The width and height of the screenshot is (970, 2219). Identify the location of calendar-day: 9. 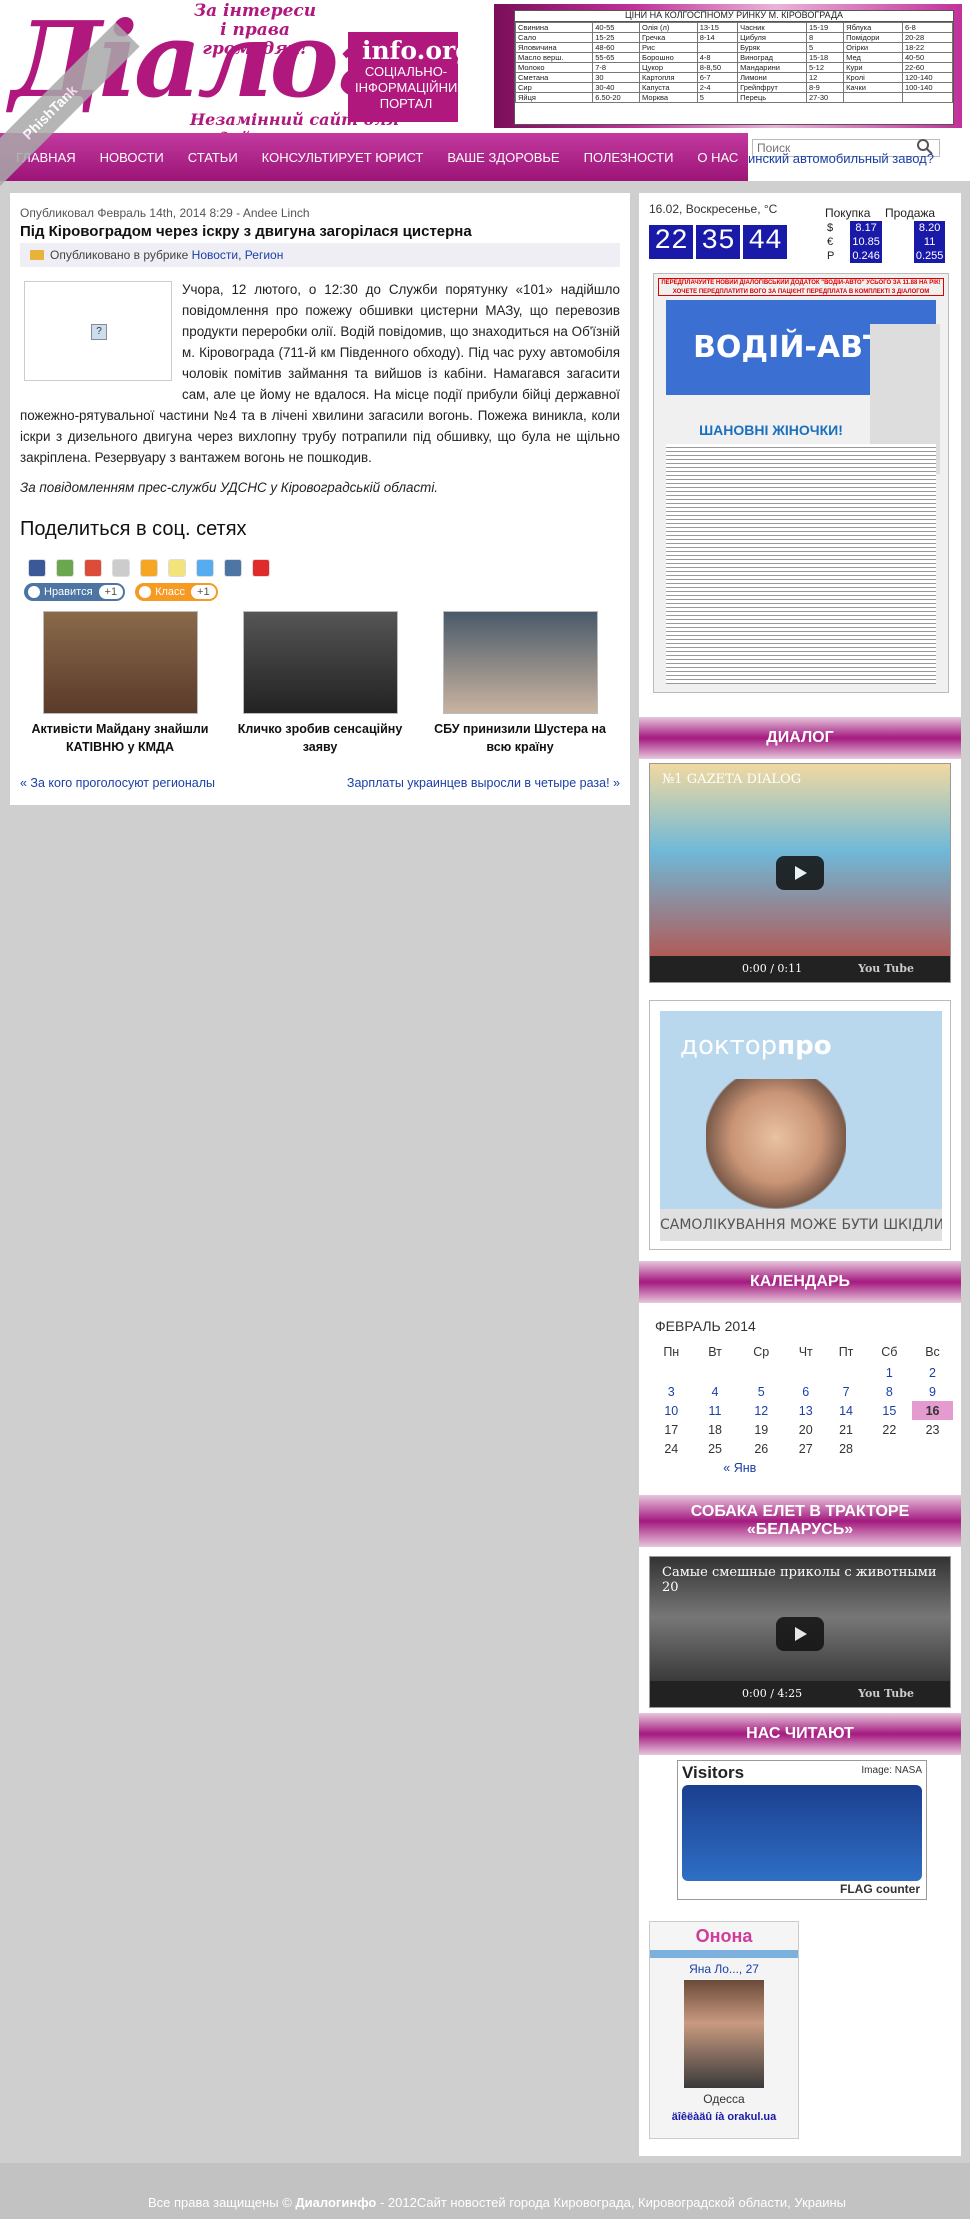
(932, 1391).